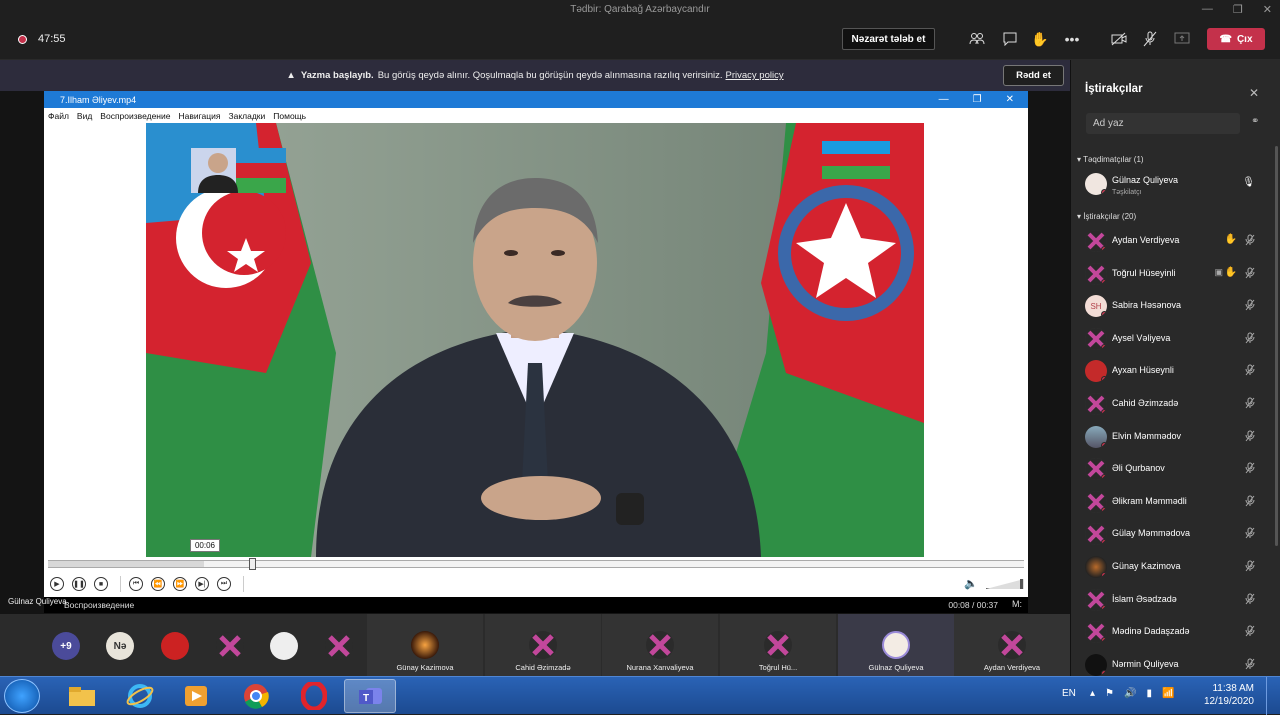 The width and height of the screenshot is (1280, 715). I want to click on close-panel-icon: ✕, so click(1254, 93).